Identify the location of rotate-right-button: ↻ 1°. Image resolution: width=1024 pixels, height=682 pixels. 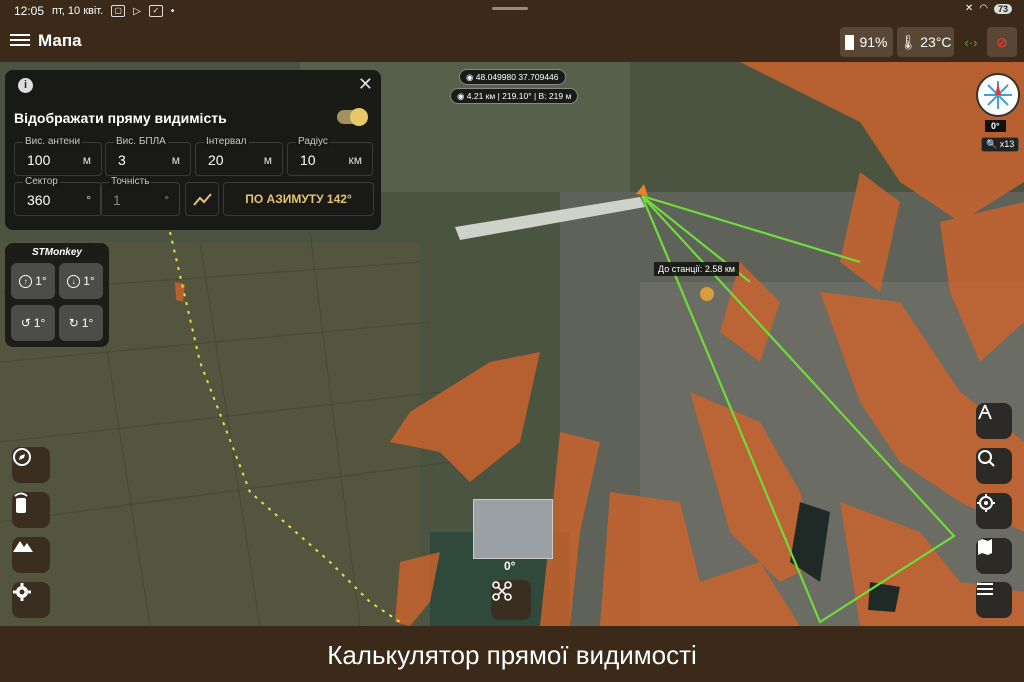
(81, 323).